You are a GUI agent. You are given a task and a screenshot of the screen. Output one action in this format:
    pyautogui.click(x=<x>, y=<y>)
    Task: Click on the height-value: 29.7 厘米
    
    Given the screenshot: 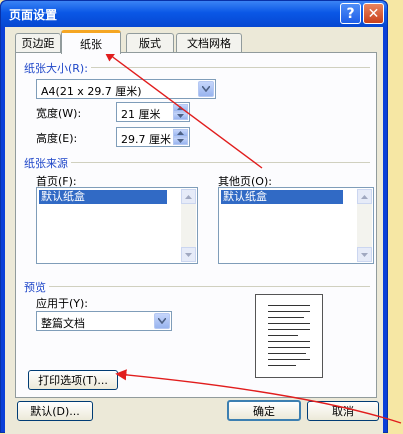 What is the action you would take?
    pyautogui.click(x=146, y=139)
    